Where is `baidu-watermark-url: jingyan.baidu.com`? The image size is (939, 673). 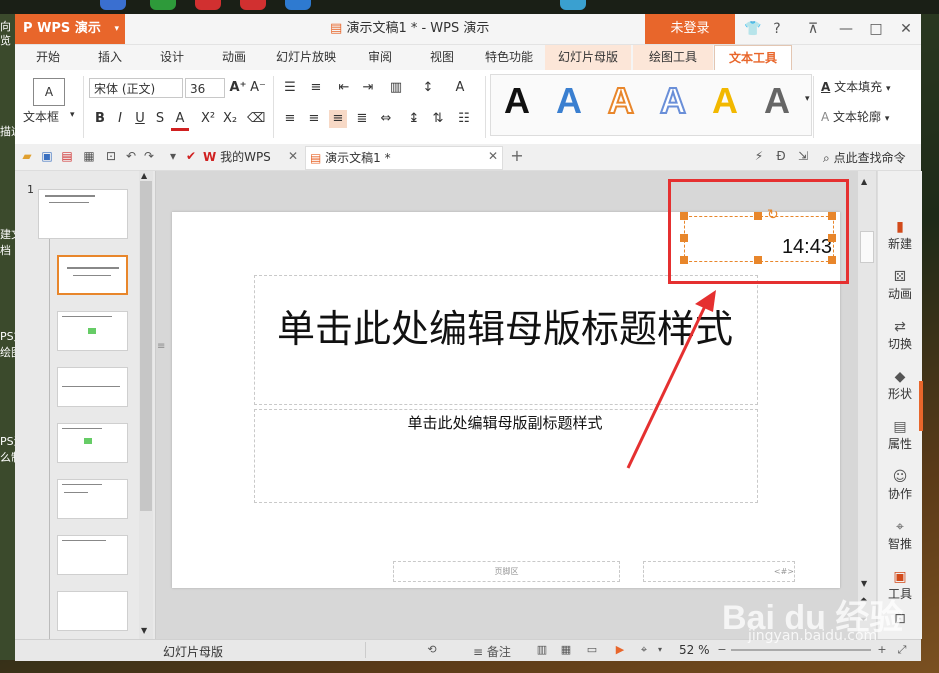
baidu-watermark-url: jingyan.baidu.com is located at coordinates (813, 636).